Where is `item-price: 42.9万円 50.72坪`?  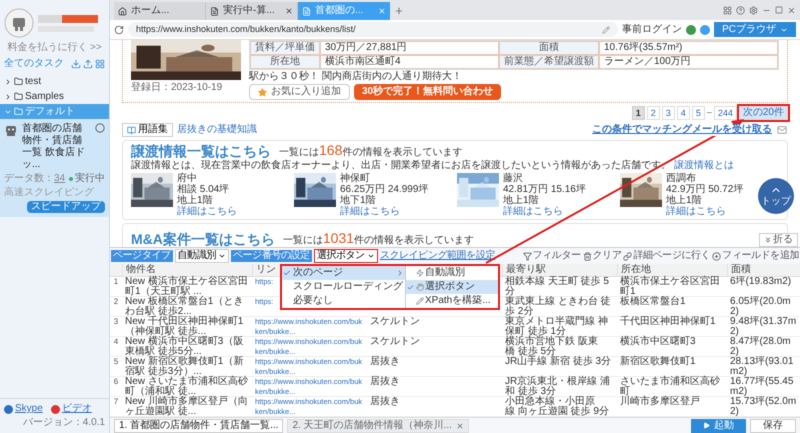 item-price: 42.9万円 50.72坪 is located at coordinates (705, 189).